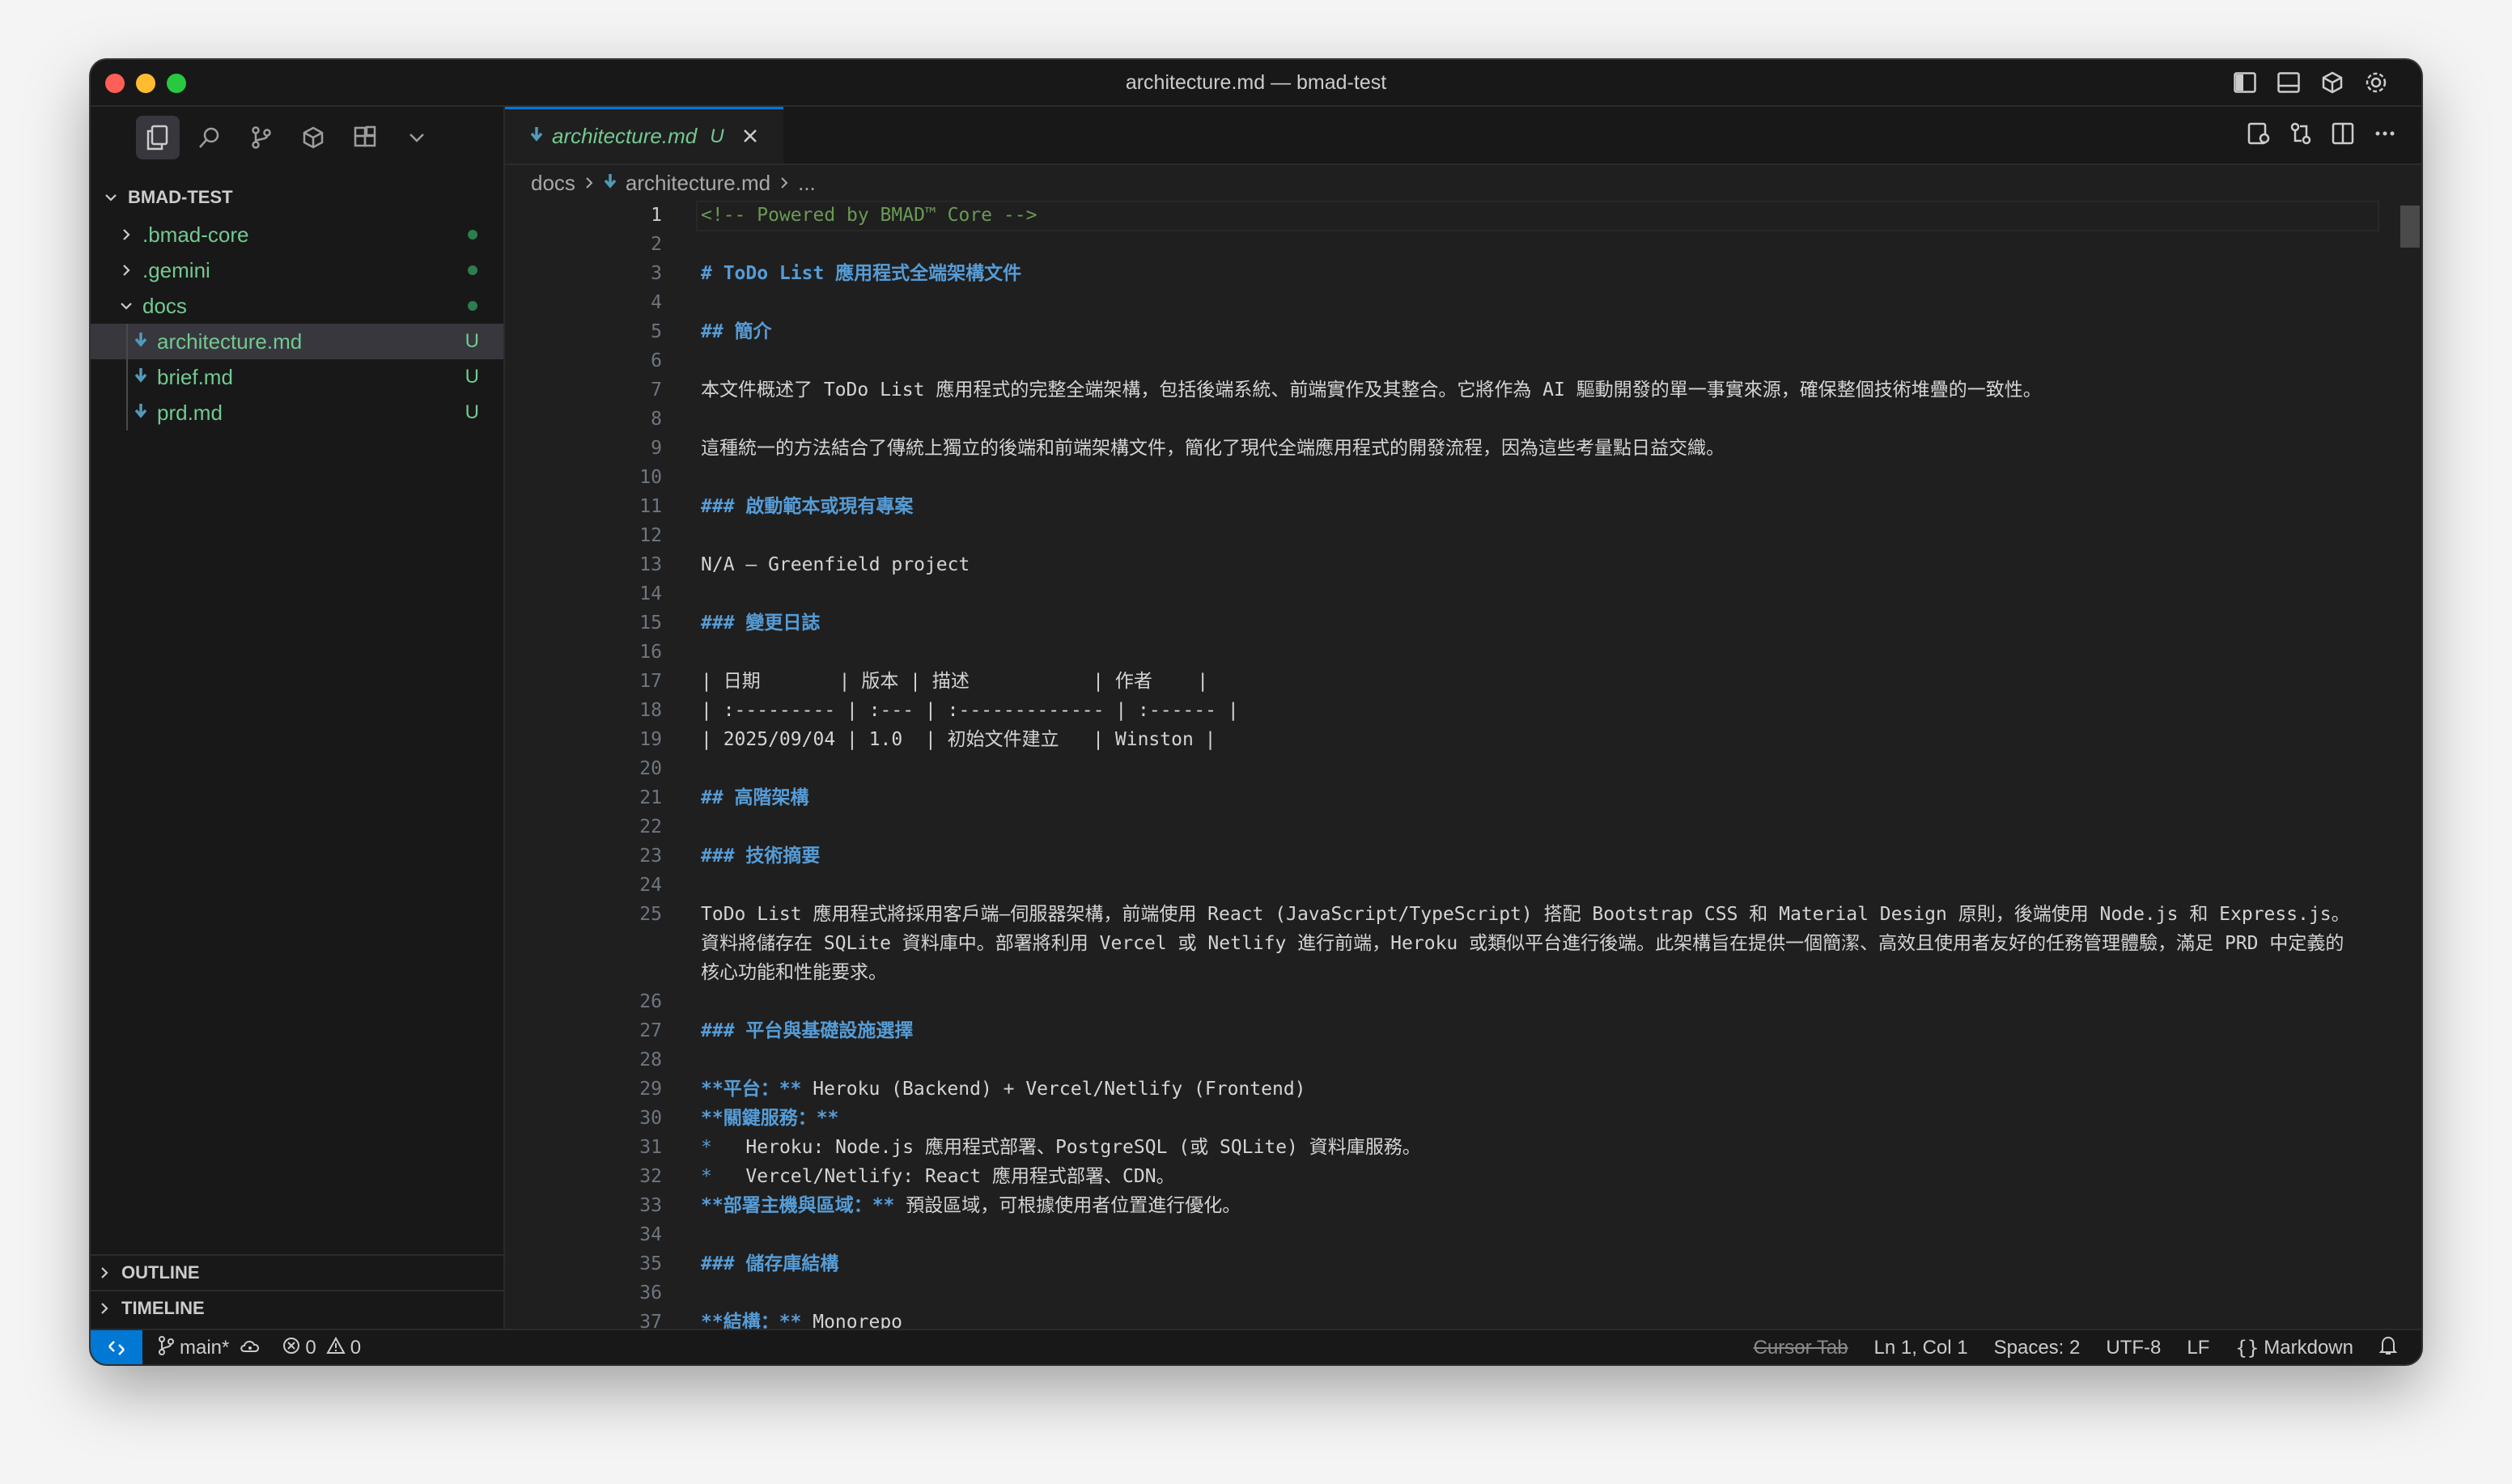 The image size is (2512, 1484). I want to click on explorer-root-header: BMAD-TEST, so click(297, 197).